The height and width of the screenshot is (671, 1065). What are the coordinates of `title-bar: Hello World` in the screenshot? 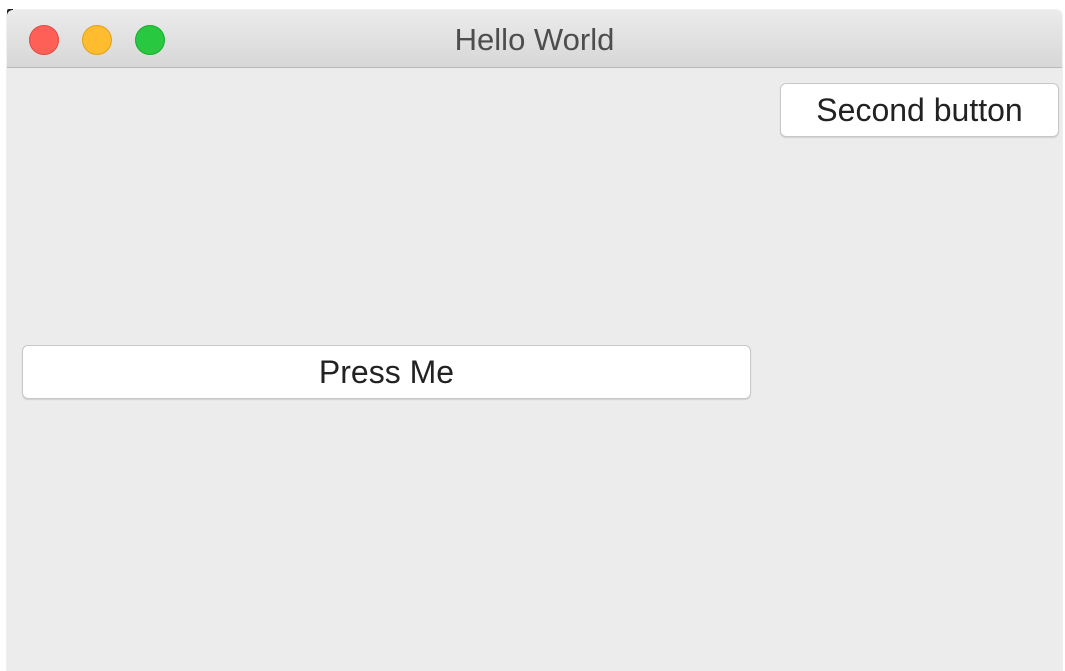 It's located at (534, 39).